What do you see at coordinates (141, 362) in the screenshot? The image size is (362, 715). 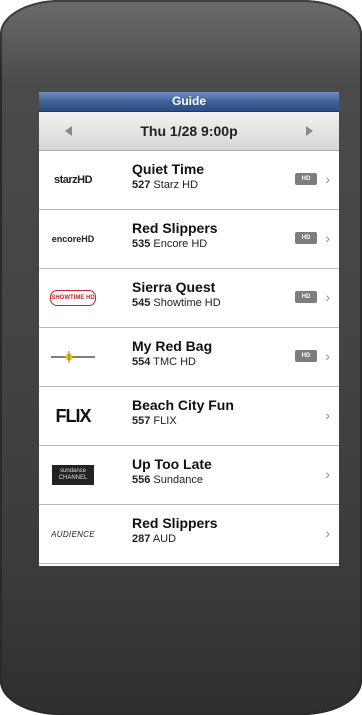 I see `channel-number: 554` at bounding box center [141, 362].